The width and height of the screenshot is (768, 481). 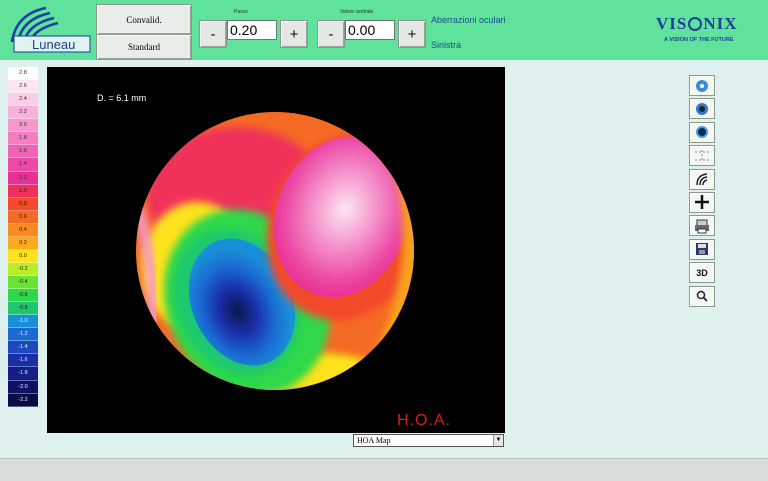 What do you see at coordinates (428, 440) in the screenshot?
I see `map-type-select: HOA Map ▼` at bounding box center [428, 440].